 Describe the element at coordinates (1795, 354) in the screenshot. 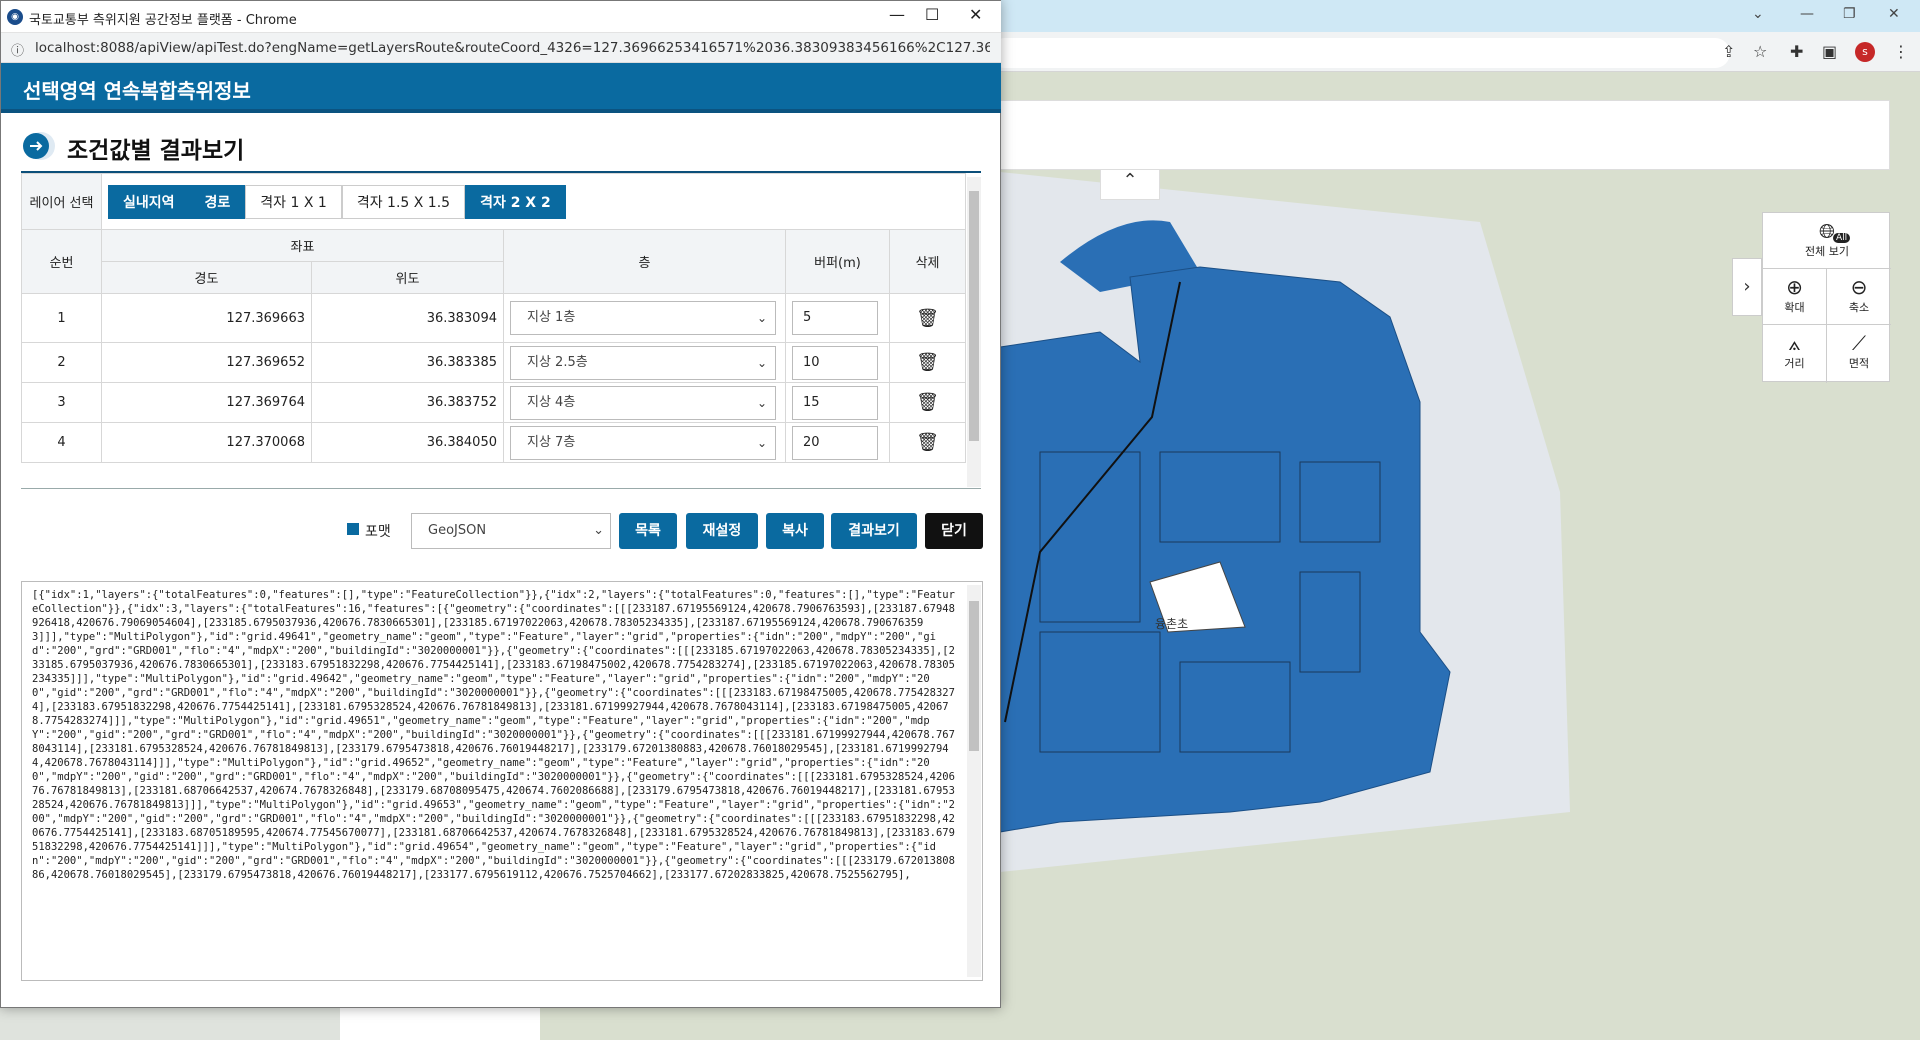

I see `distance-button: ⟑ 거리` at that location.